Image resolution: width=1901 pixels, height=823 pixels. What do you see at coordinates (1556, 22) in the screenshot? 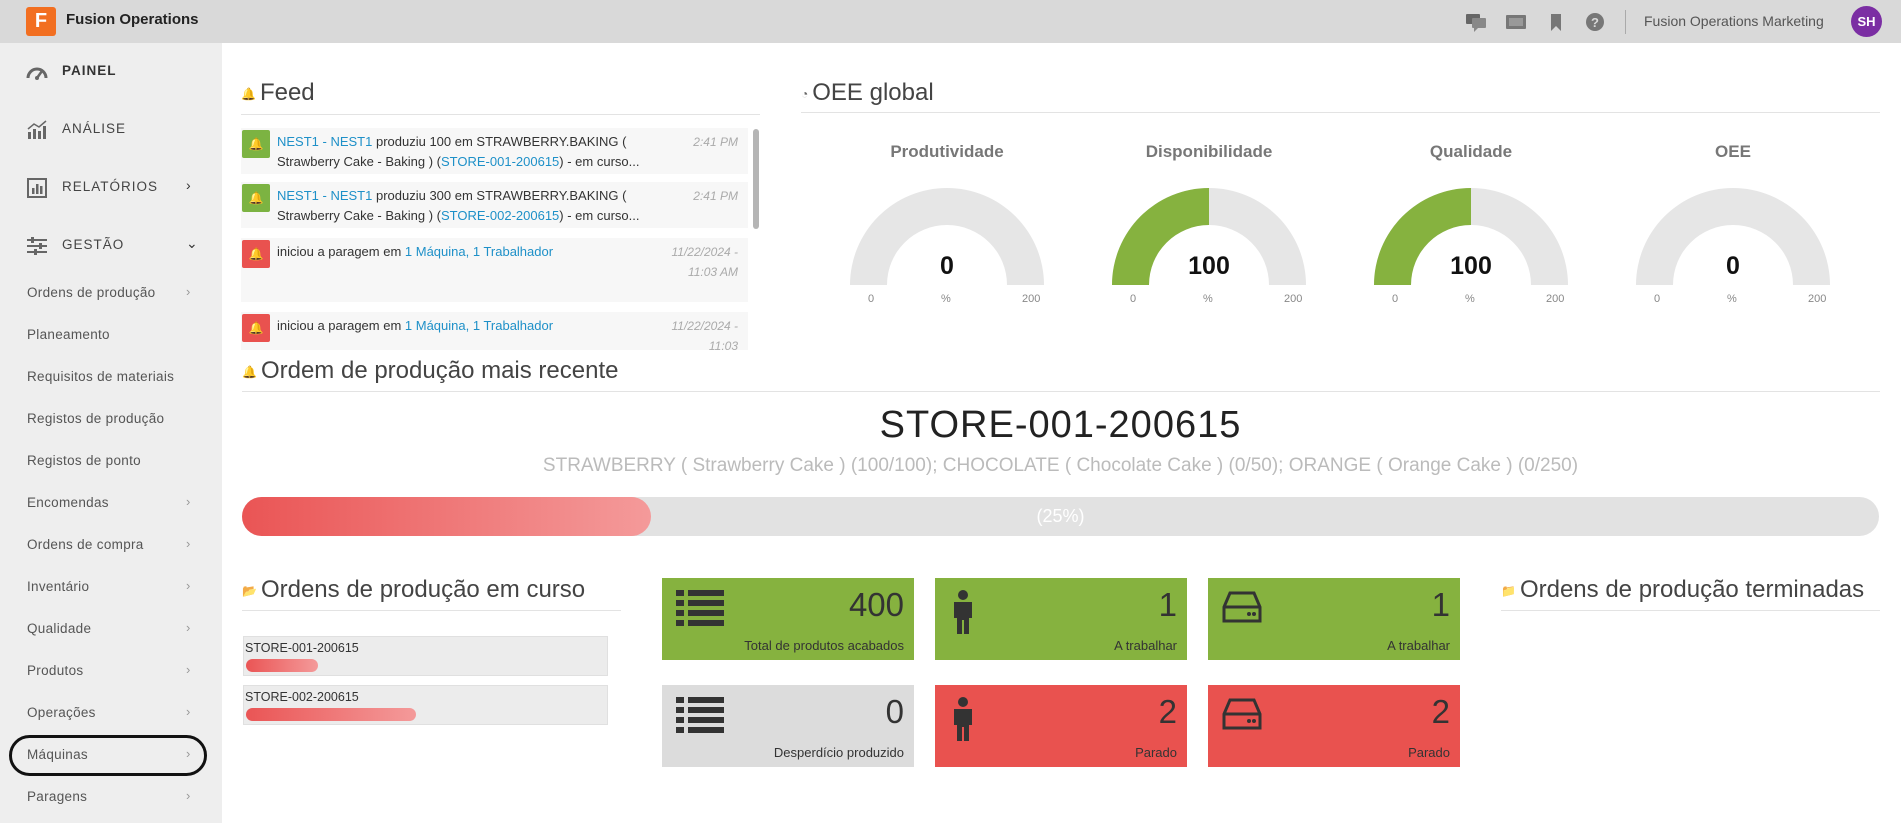
I see `bookmark-icon` at bounding box center [1556, 22].